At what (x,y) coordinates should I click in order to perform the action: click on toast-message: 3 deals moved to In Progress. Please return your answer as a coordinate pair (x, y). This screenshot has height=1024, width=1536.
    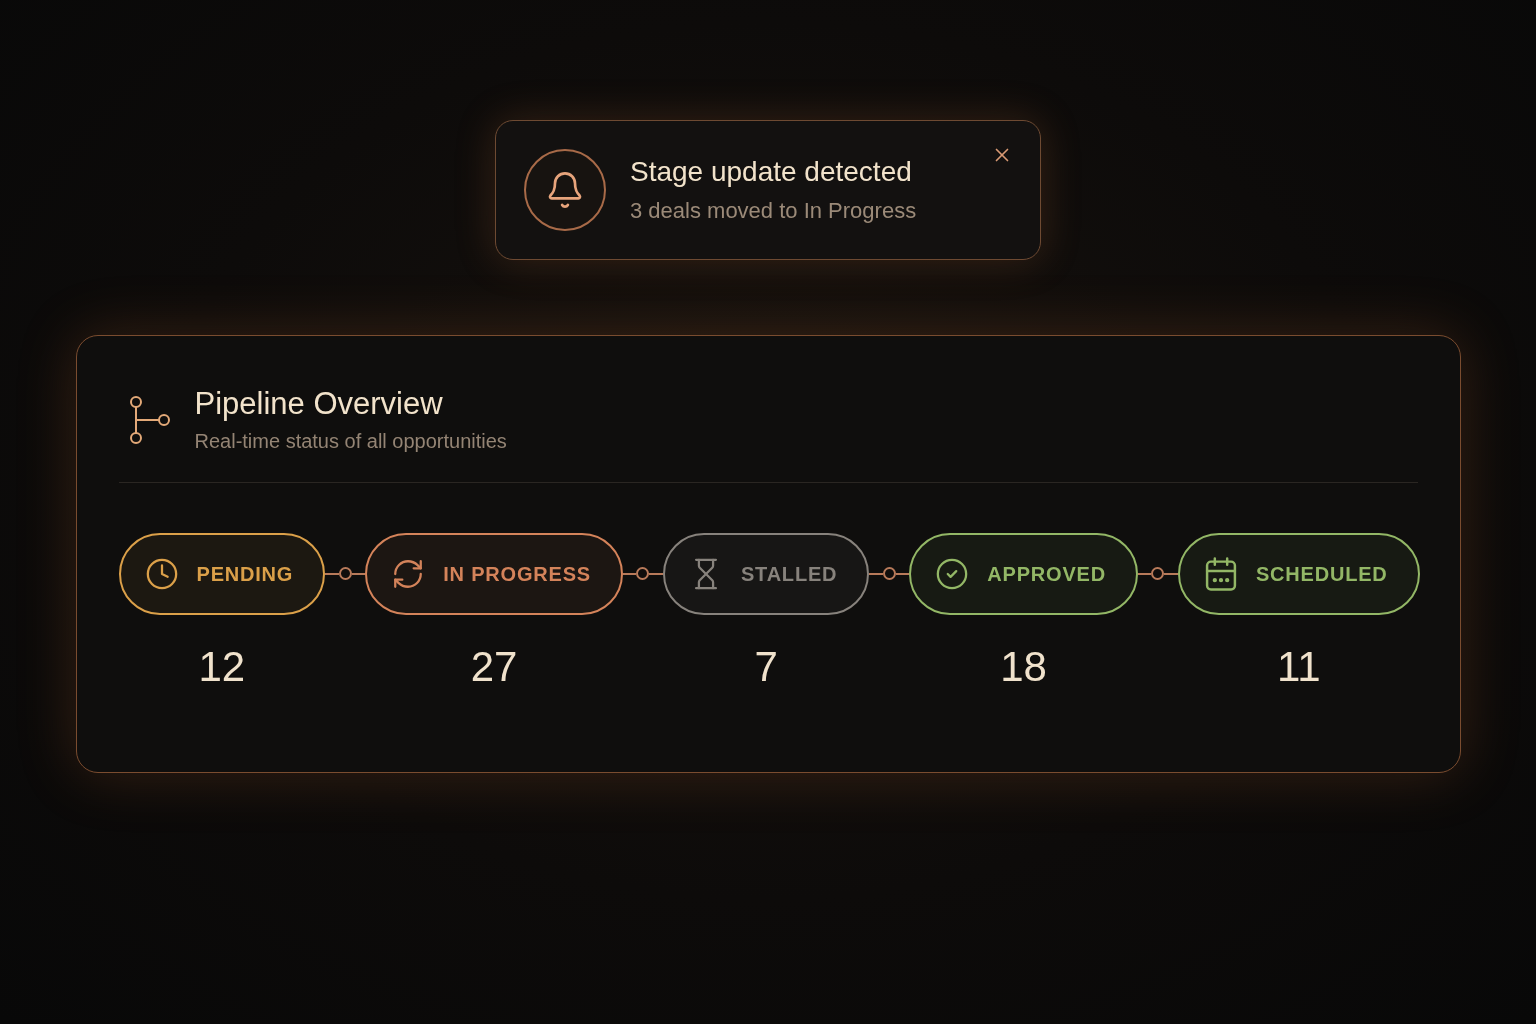
    Looking at the image, I should click on (774, 211).